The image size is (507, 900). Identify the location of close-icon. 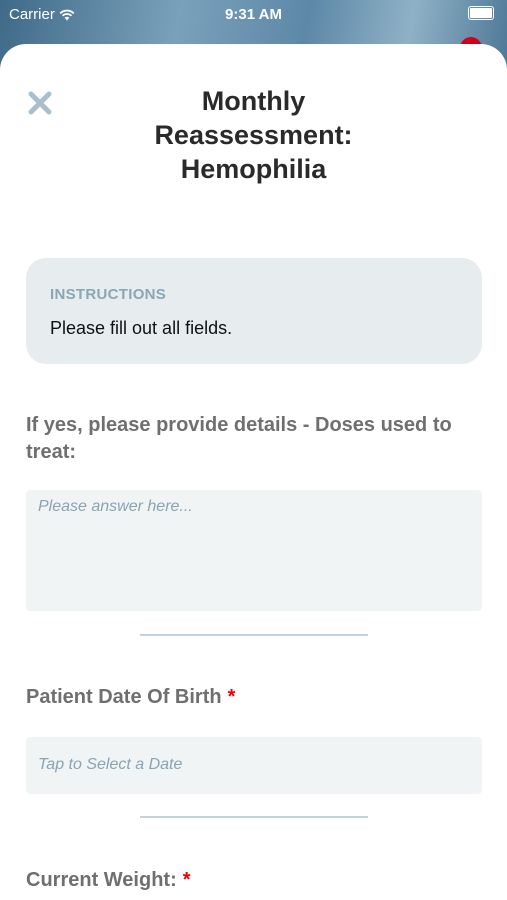
(40, 103).